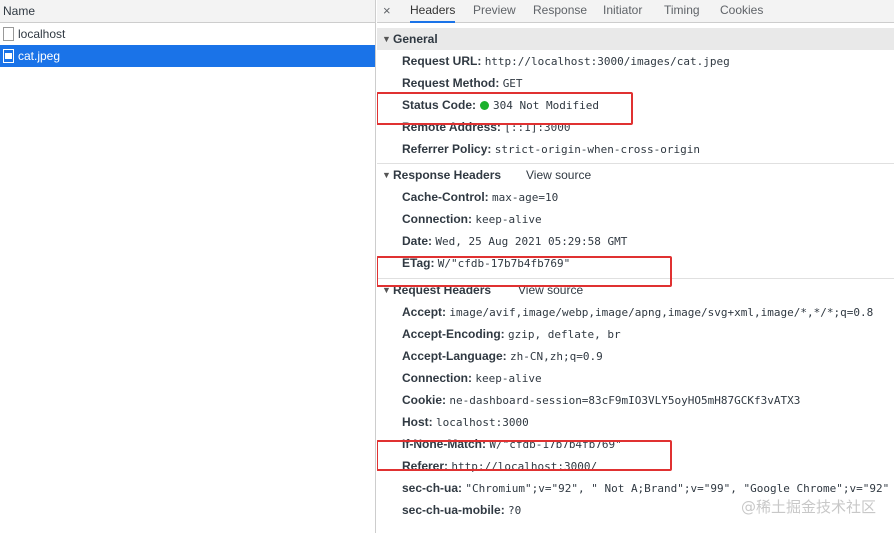 The width and height of the screenshot is (894, 533). What do you see at coordinates (39, 56) in the screenshot?
I see `request-name: cat.jpeg` at bounding box center [39, 56].